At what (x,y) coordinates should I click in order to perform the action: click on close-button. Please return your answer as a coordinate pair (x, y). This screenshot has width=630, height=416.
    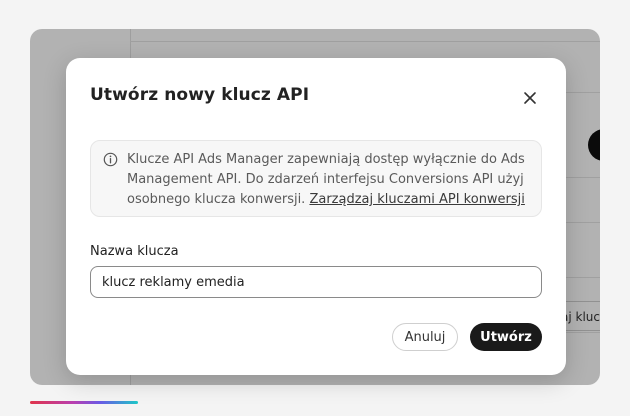
    Looking at the image, I should click on (530, 98).